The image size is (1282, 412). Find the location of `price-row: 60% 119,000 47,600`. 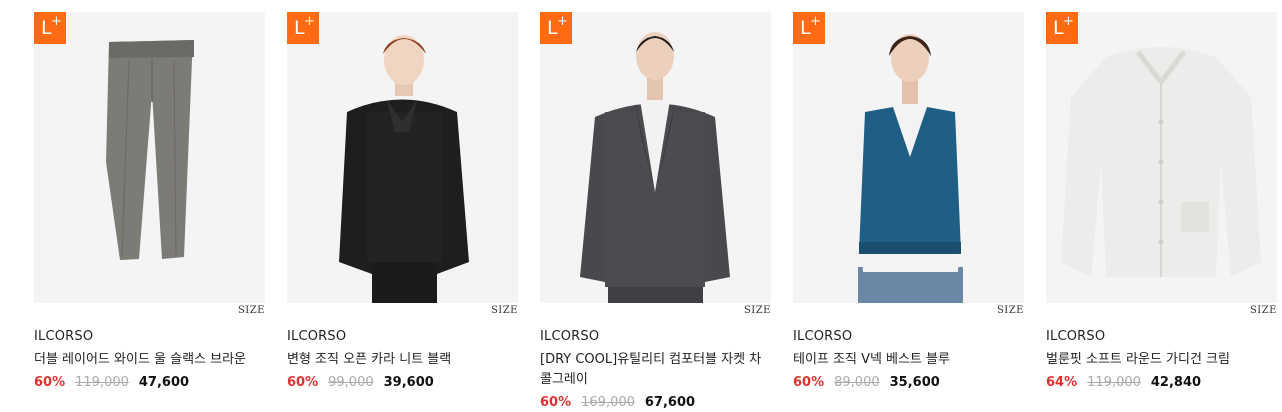

price-row: 60% 119,000 47,600 is located at coordinates (149, 382).